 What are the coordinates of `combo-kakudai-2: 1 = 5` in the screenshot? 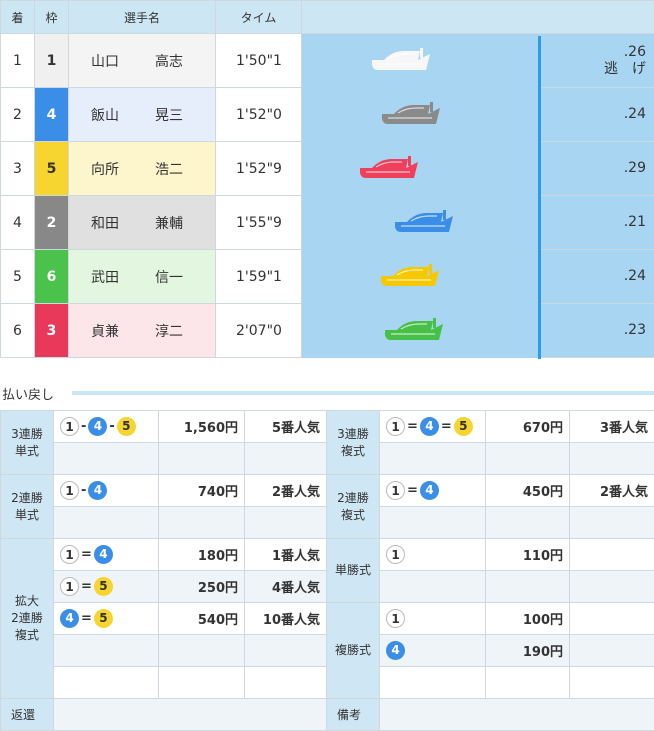 It's located at (106, 586).